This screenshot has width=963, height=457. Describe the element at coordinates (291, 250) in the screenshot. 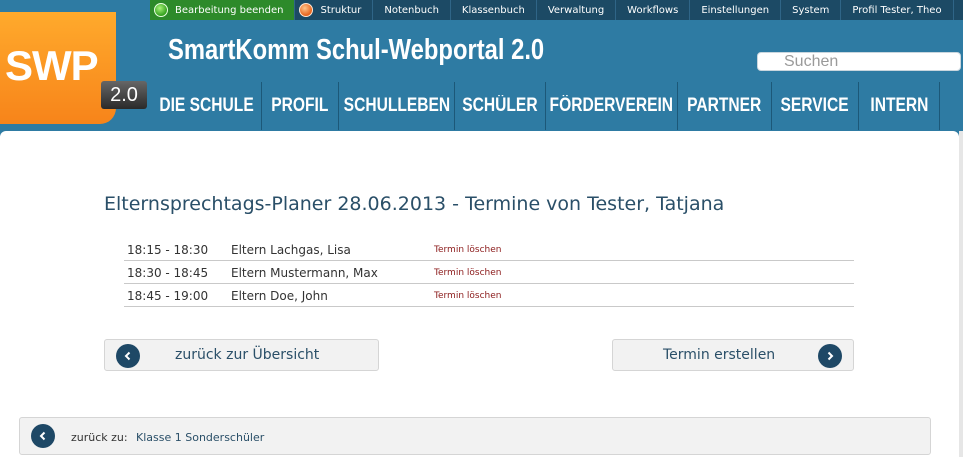

I see `appointment-name: Eltern Lachgas, Lisa` at that location.